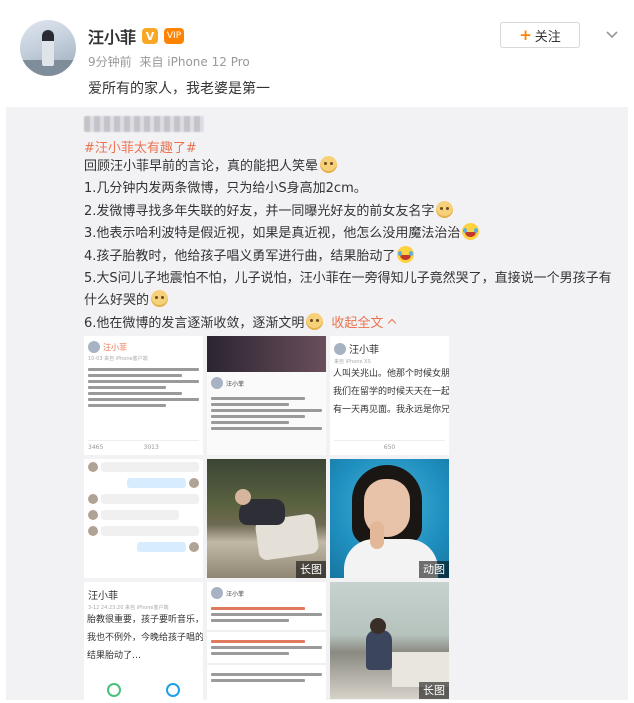  Describe the element at coordinates (140, 146) in the screenshot. I see `hashtag-link: #汪小菲太有趣了#` at that location.